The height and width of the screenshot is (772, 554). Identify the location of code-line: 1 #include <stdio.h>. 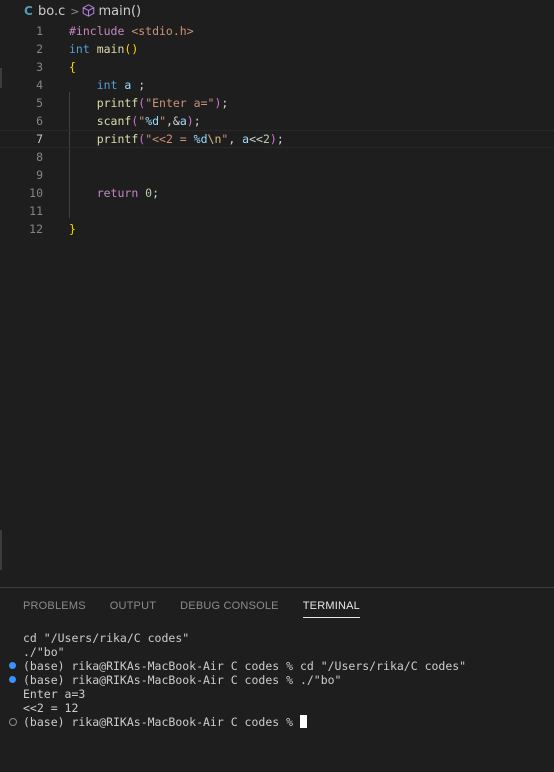
(277, 31).